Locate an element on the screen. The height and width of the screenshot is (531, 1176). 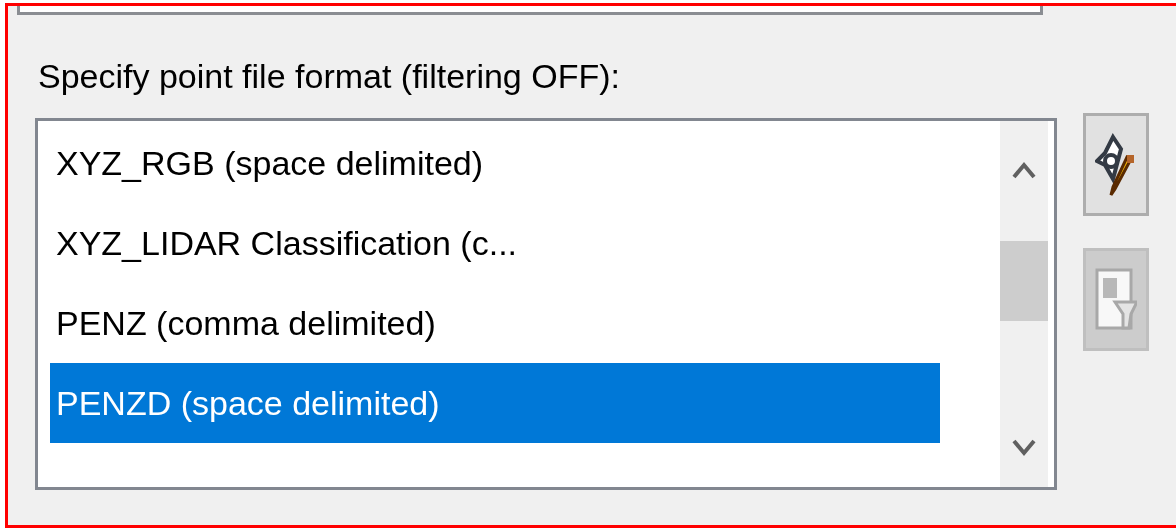
scroll-down-icon is located at coordinates (1024, 448).